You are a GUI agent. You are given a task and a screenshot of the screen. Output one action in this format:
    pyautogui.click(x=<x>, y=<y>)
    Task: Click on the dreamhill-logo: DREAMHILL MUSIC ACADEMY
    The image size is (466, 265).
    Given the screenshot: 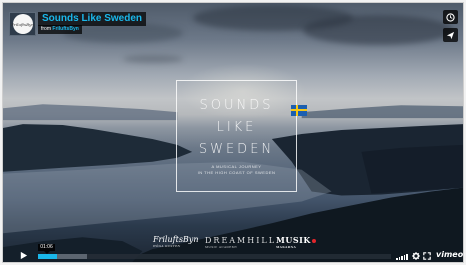 What is the action you would take?
    pyautogui.click(x=240, y=242)
    